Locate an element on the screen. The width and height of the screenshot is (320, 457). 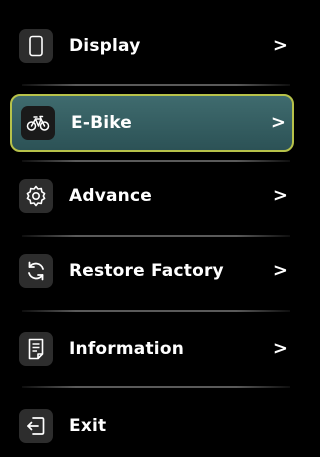
menu-item-e-bike: E-Bike > is located at coordinates (152, 123).